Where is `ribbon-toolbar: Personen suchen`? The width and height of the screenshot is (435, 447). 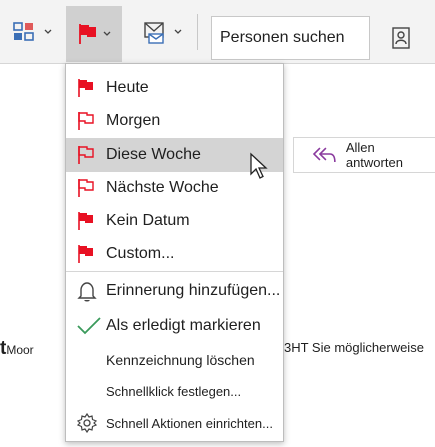
ribbon-toolbar: Personen suchen is located at coordinates (217, 32).